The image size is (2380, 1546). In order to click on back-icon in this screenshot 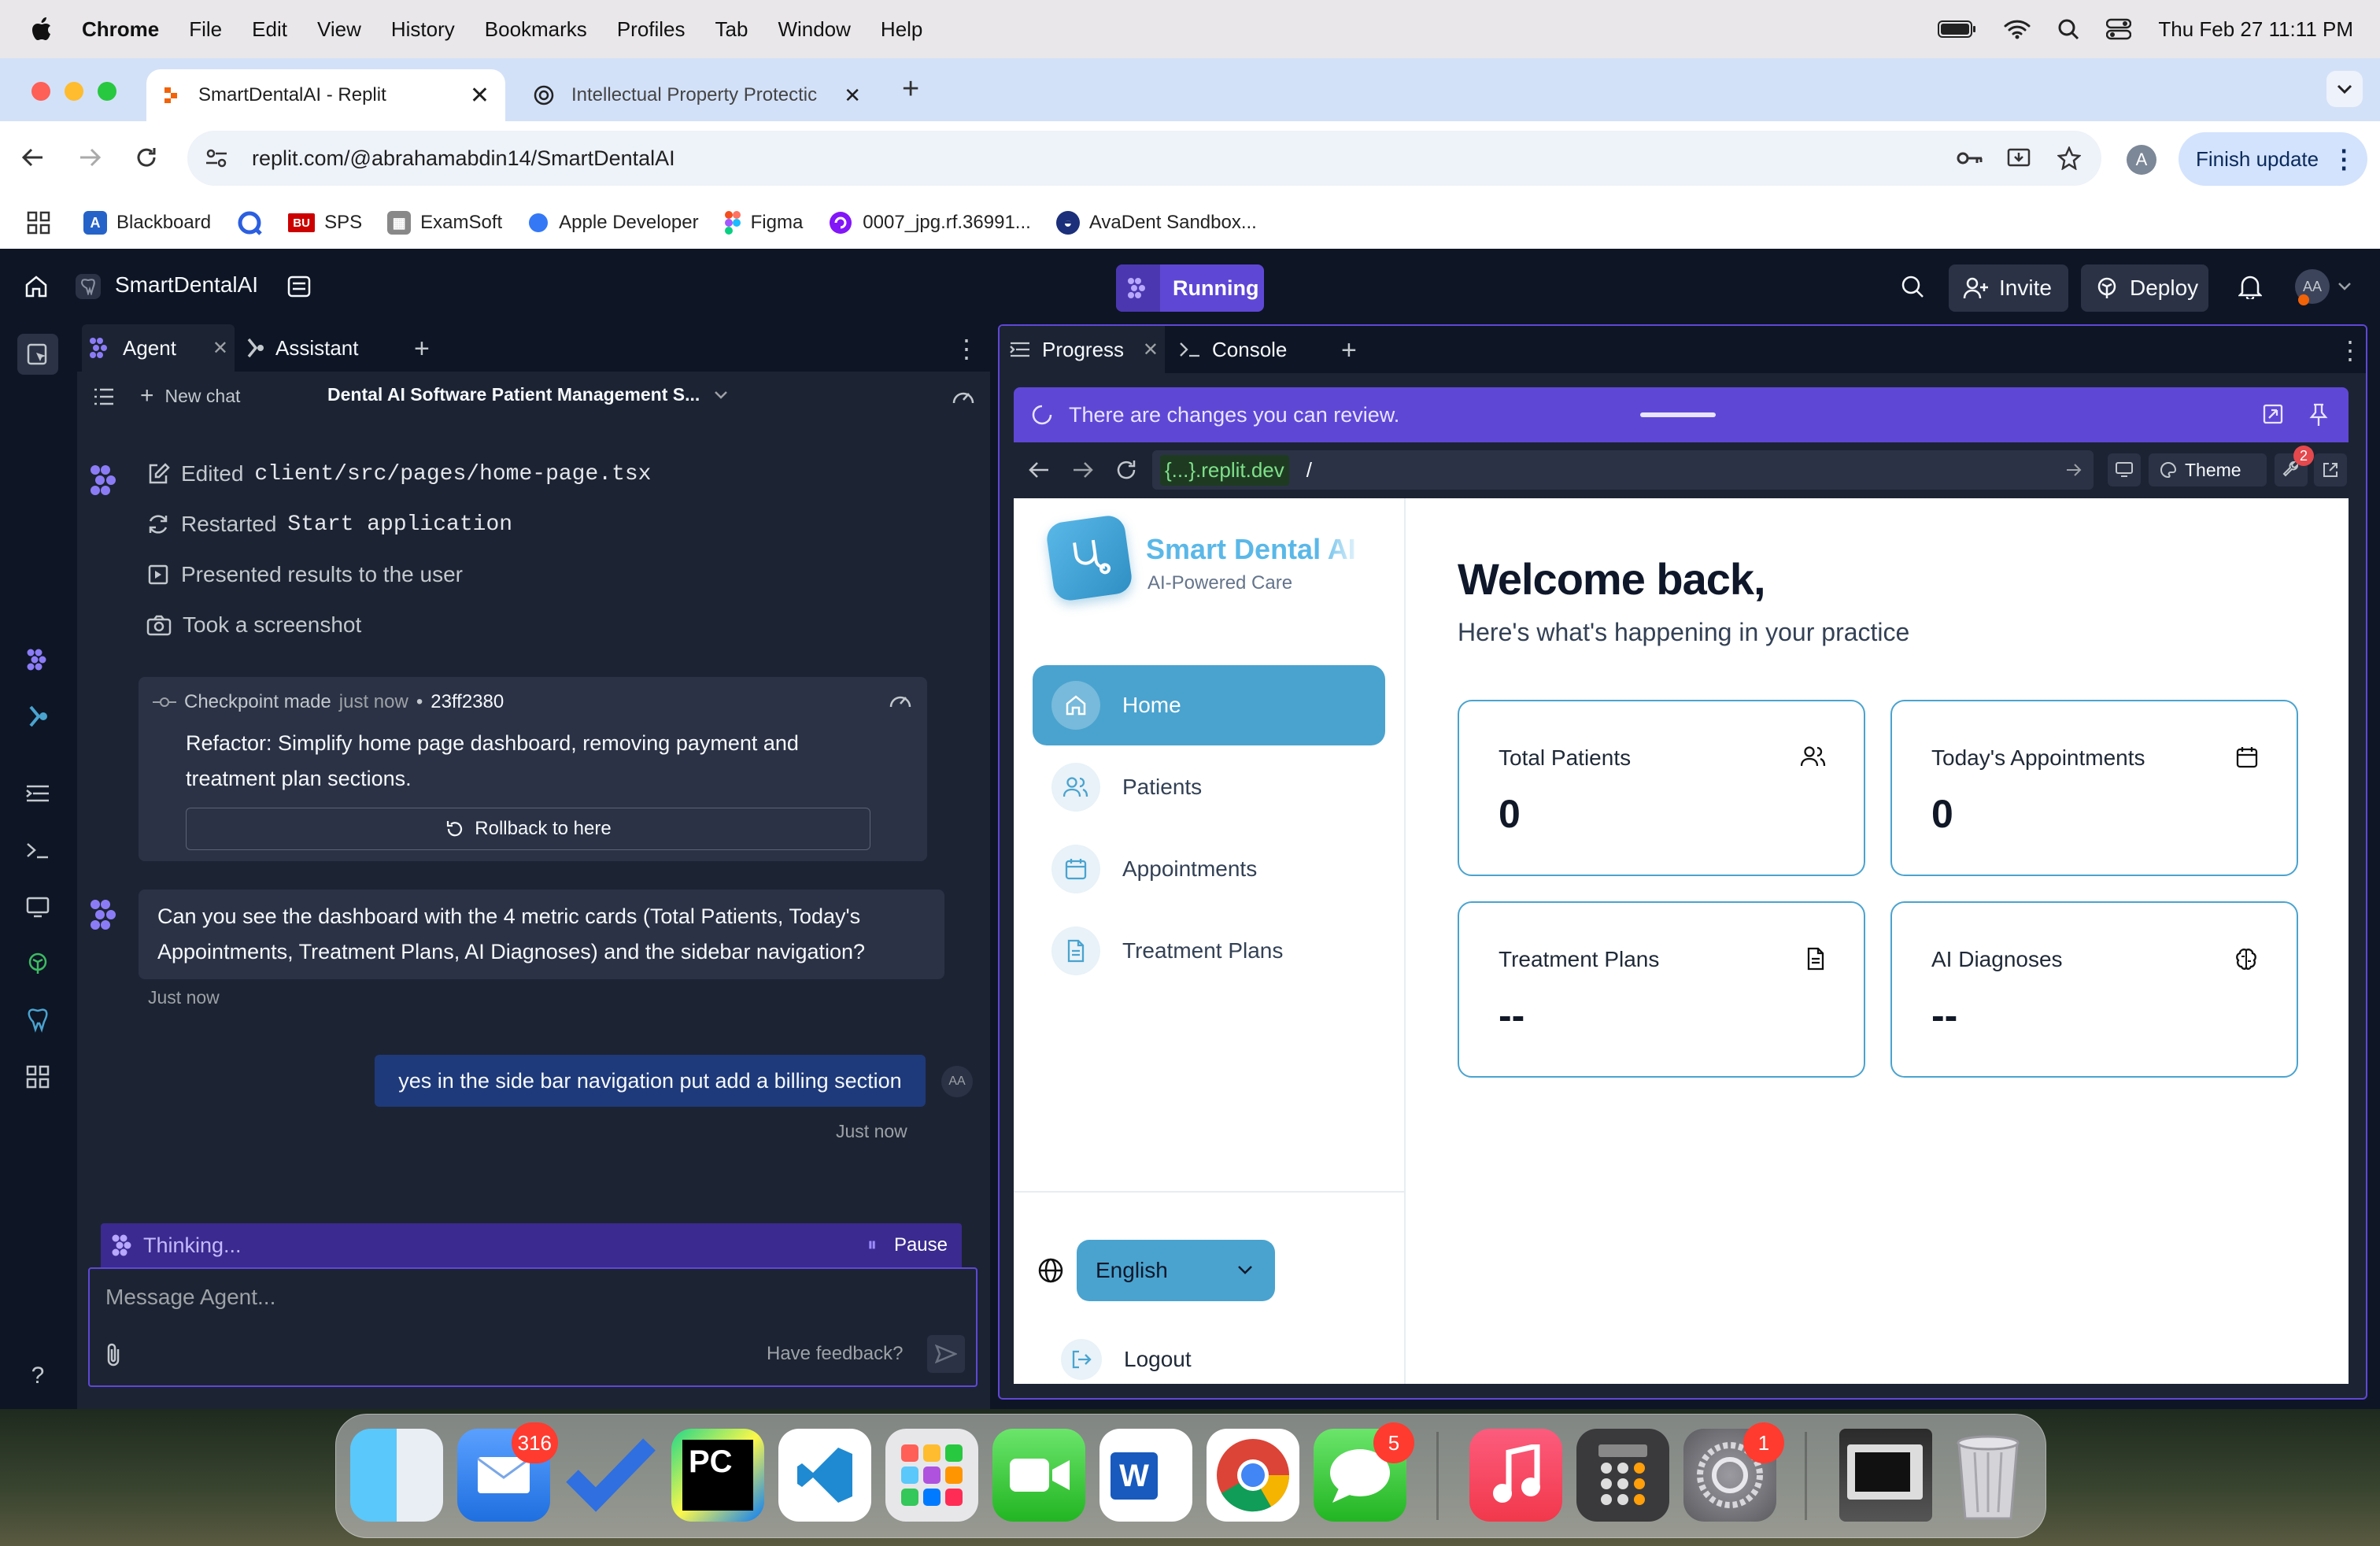, I will do `click(33, 157)`.